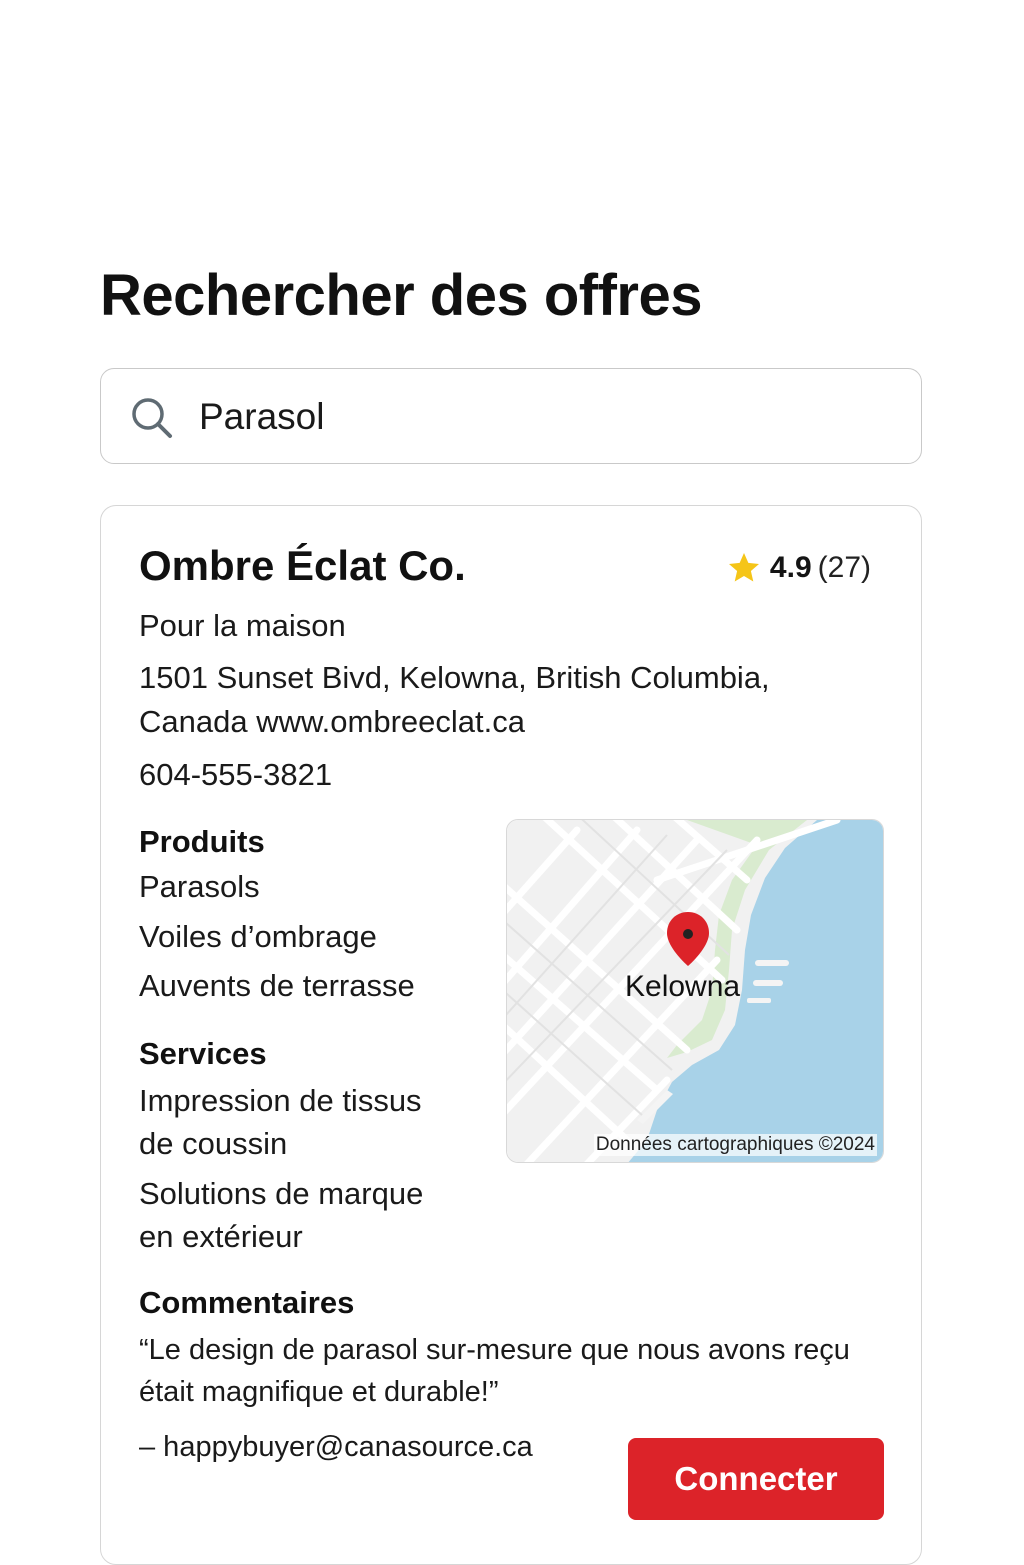 Image resolution: width=1024 pixels, height=1565 pixels. What do you see at coordinates (213, 1143) in the screenshot?
I see `service-item-line: de coussin` at bounding box center [213, 1143].